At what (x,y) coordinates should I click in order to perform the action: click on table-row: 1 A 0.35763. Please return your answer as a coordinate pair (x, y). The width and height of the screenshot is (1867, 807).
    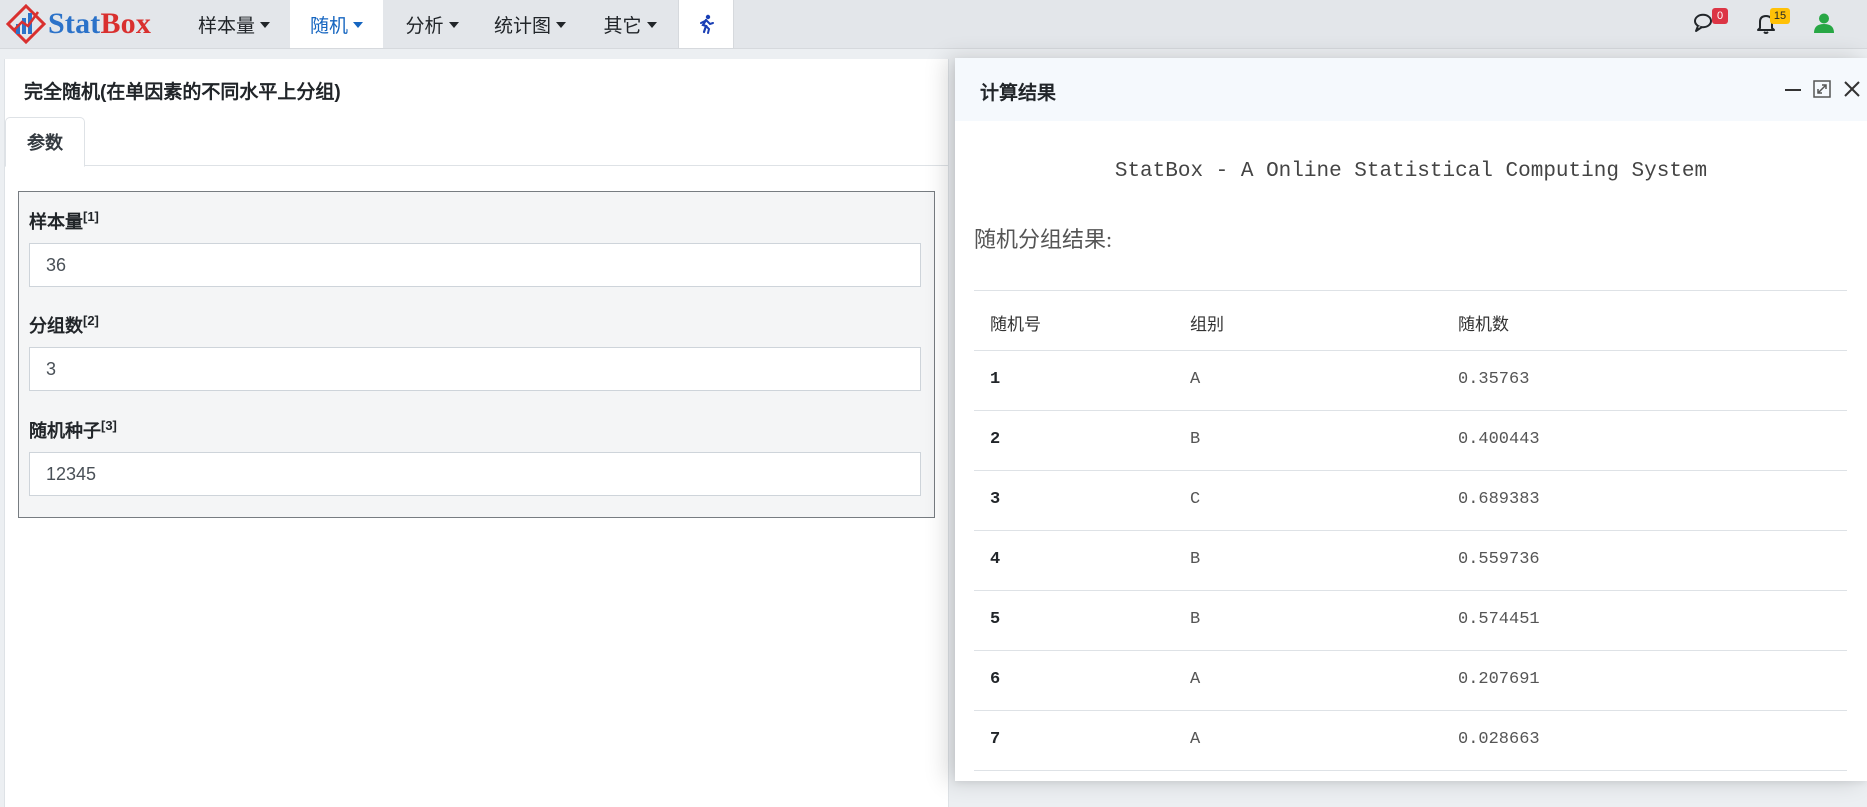
    Looking at the image, I should click on (1410, 381).